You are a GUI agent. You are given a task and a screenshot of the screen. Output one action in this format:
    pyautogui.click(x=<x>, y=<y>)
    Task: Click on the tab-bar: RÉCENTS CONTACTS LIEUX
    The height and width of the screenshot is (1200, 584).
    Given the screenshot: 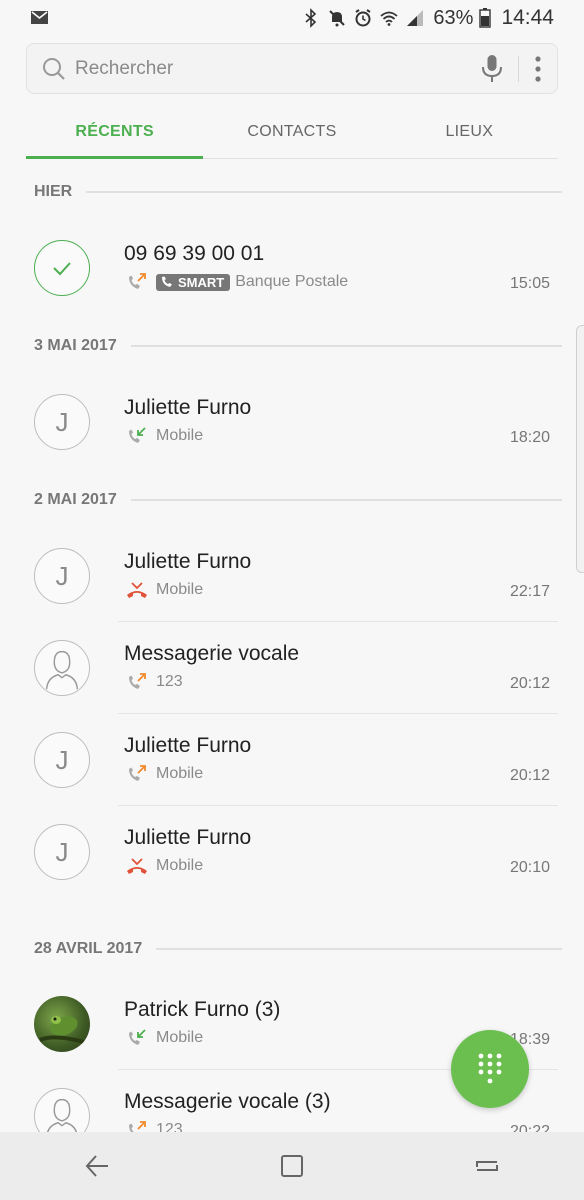 What is the action you would take?
    pyautogui.click(x=292, y=132)
    